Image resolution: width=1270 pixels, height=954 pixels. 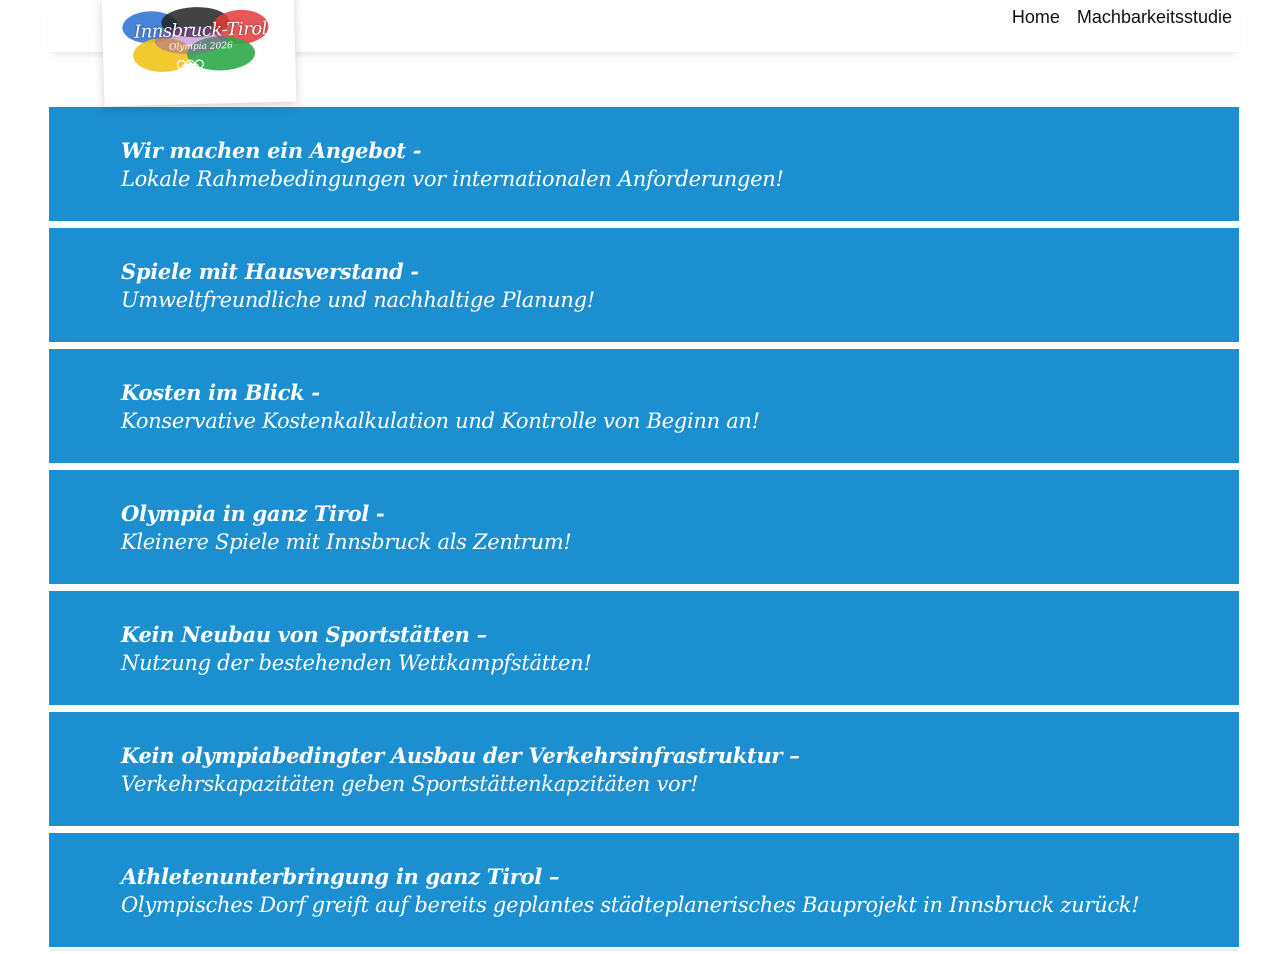 I want to click on panel-title: Wir machen ein Angebot -, so click(x=271, y=150).